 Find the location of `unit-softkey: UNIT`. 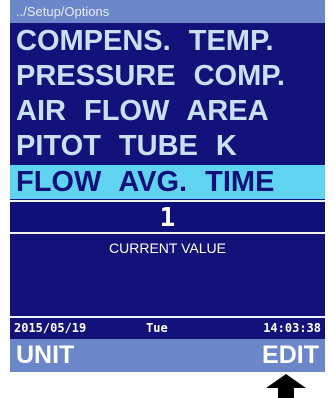

unit-softkey: UNIT is located at coordinates (45, 355).